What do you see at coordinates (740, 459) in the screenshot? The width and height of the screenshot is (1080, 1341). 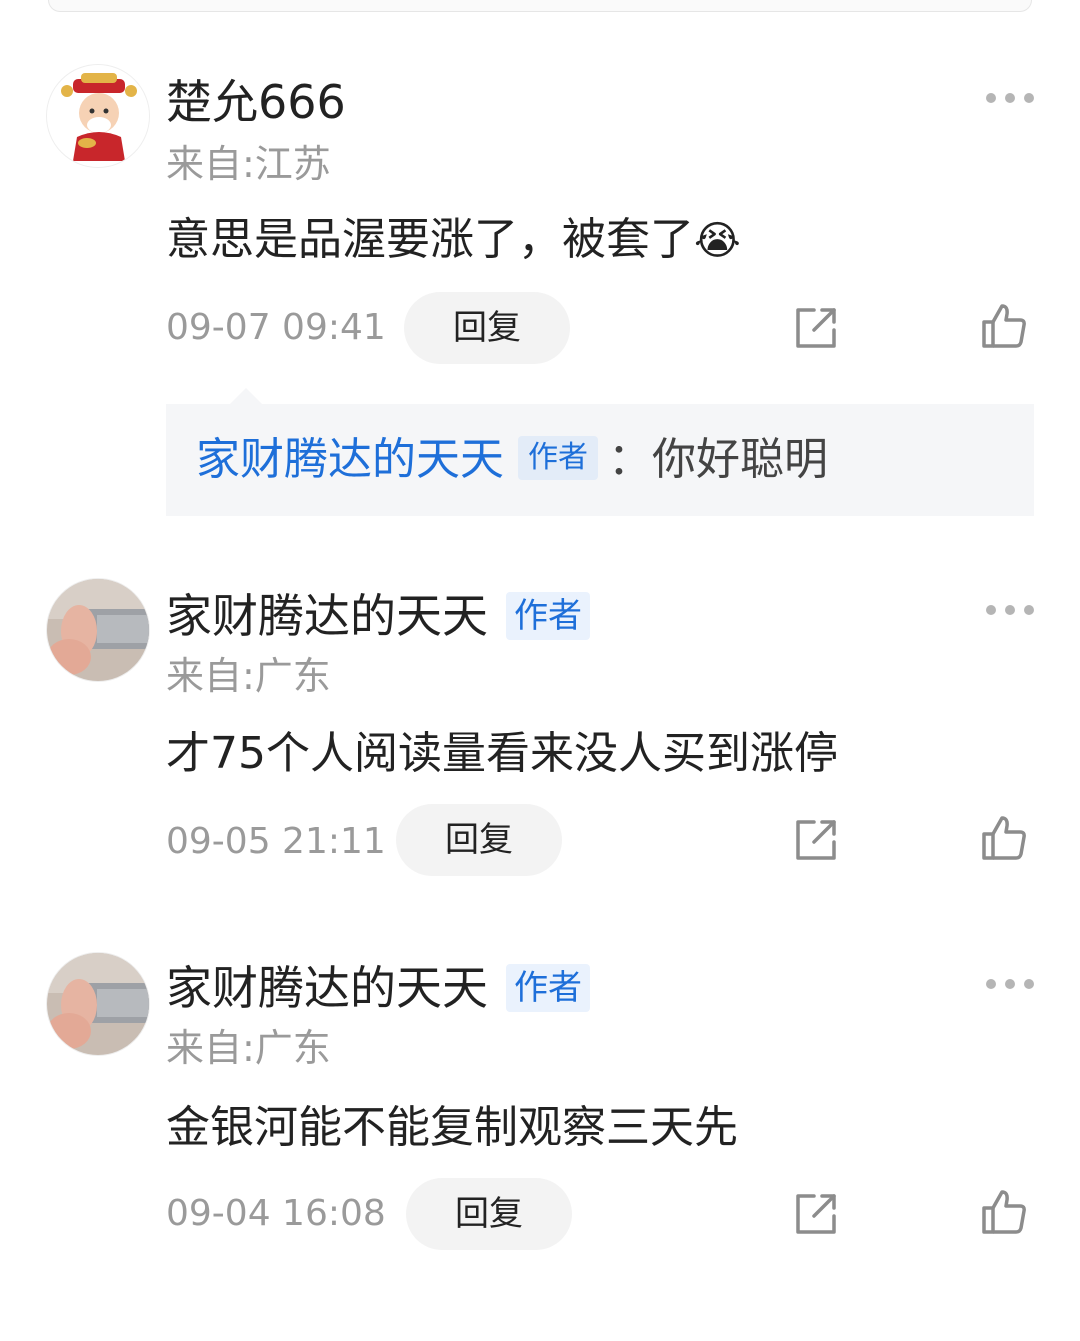 I see `sub-reply-text: 你好聪明` at bounding box center [740, 459].